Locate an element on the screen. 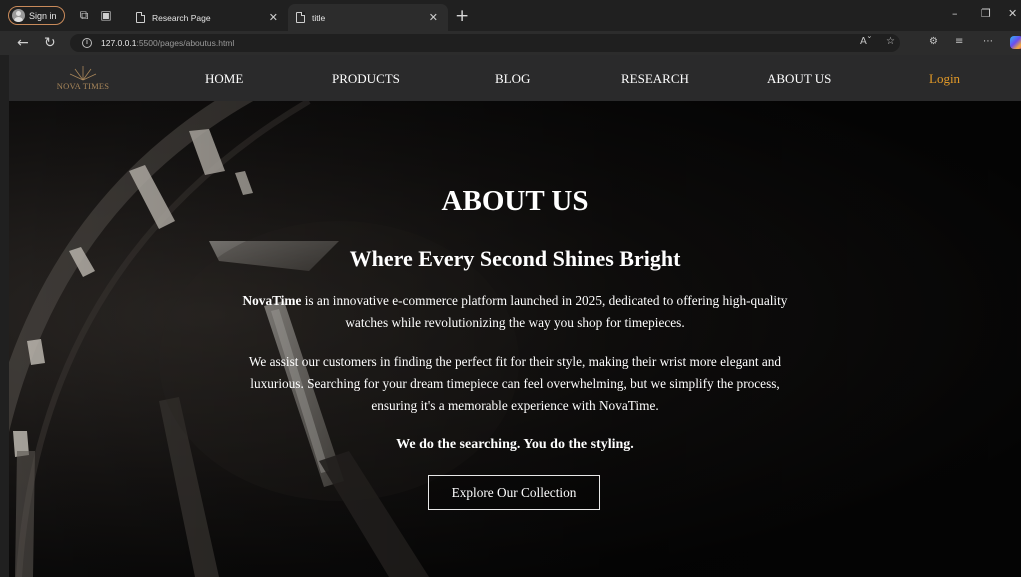 This screenshot has height=577, width=1021. brand-name: NovaTime is located at coordinates (272, 300).